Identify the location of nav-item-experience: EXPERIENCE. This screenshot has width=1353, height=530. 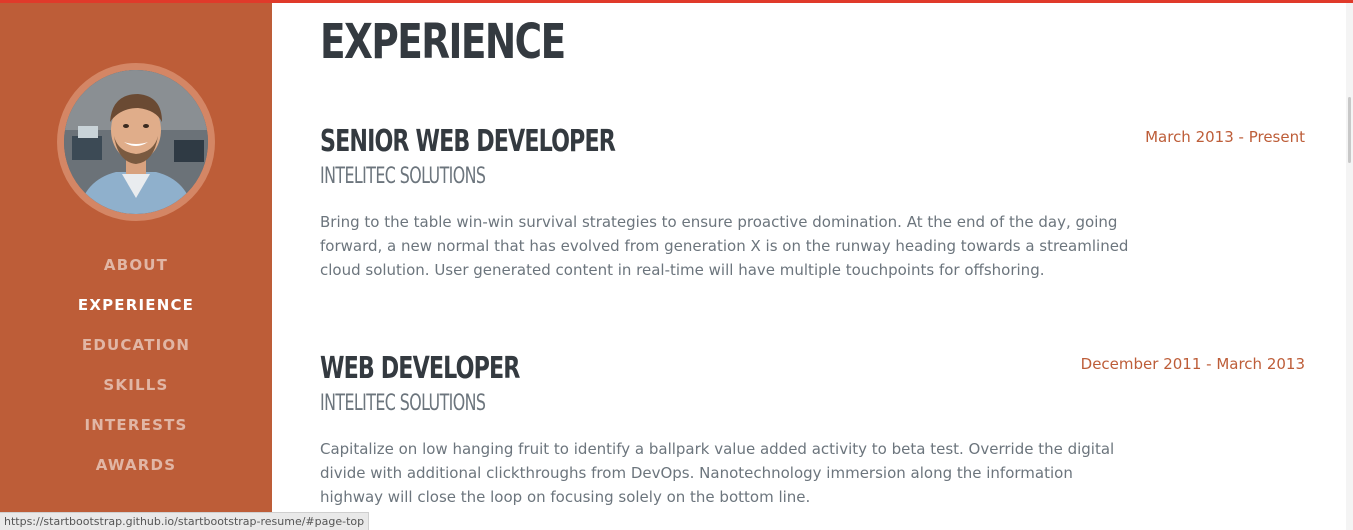
(136, 305).